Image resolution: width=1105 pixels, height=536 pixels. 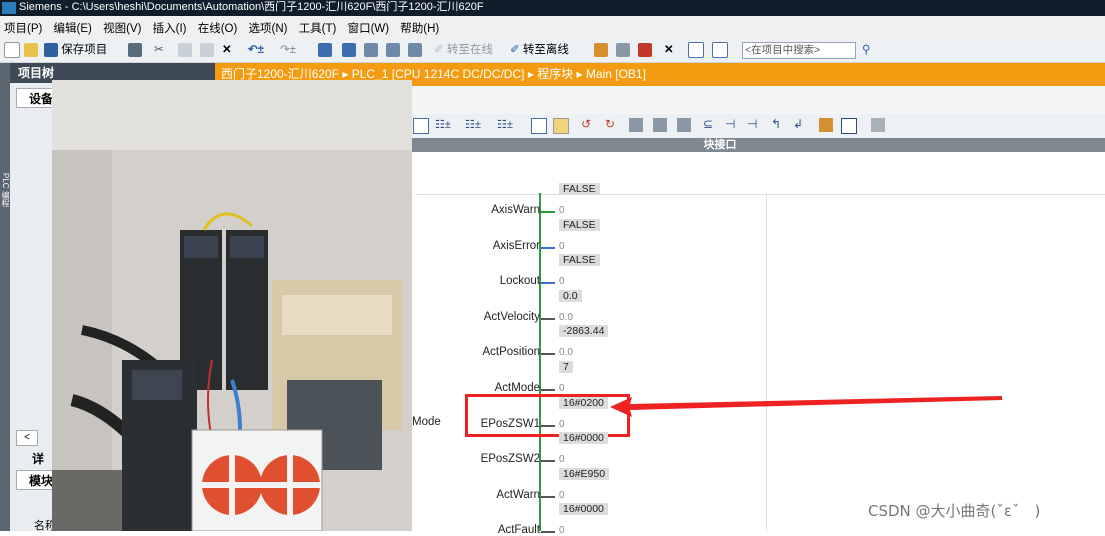 I want to click on pin-name: ActVelocity, so click(x=511, y=316).